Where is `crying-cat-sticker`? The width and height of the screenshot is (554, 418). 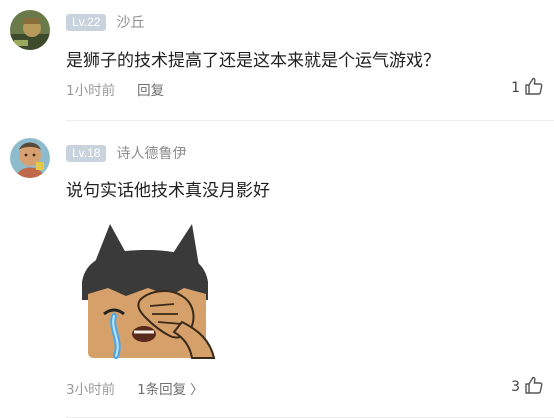
crying-cat-sticker is located at coordinates (149, 292).